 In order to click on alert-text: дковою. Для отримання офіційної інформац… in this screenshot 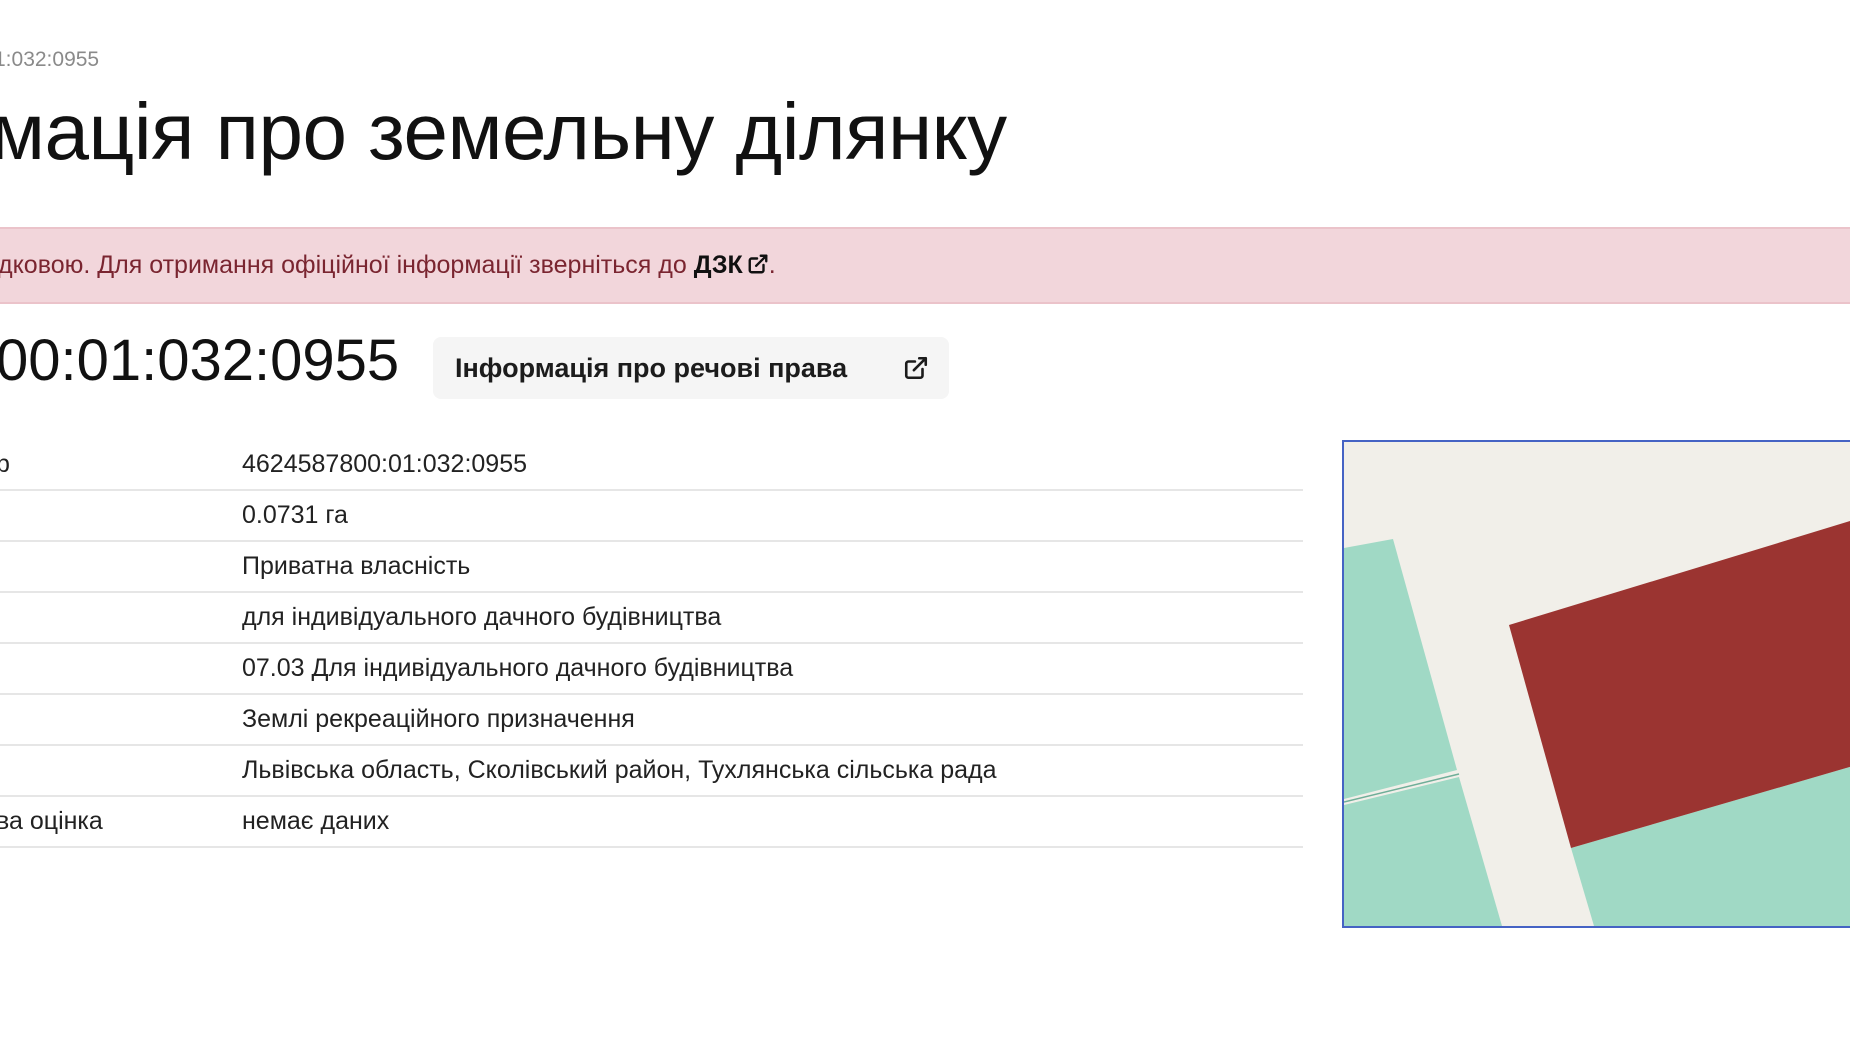, I will do `click(343, 265)`.